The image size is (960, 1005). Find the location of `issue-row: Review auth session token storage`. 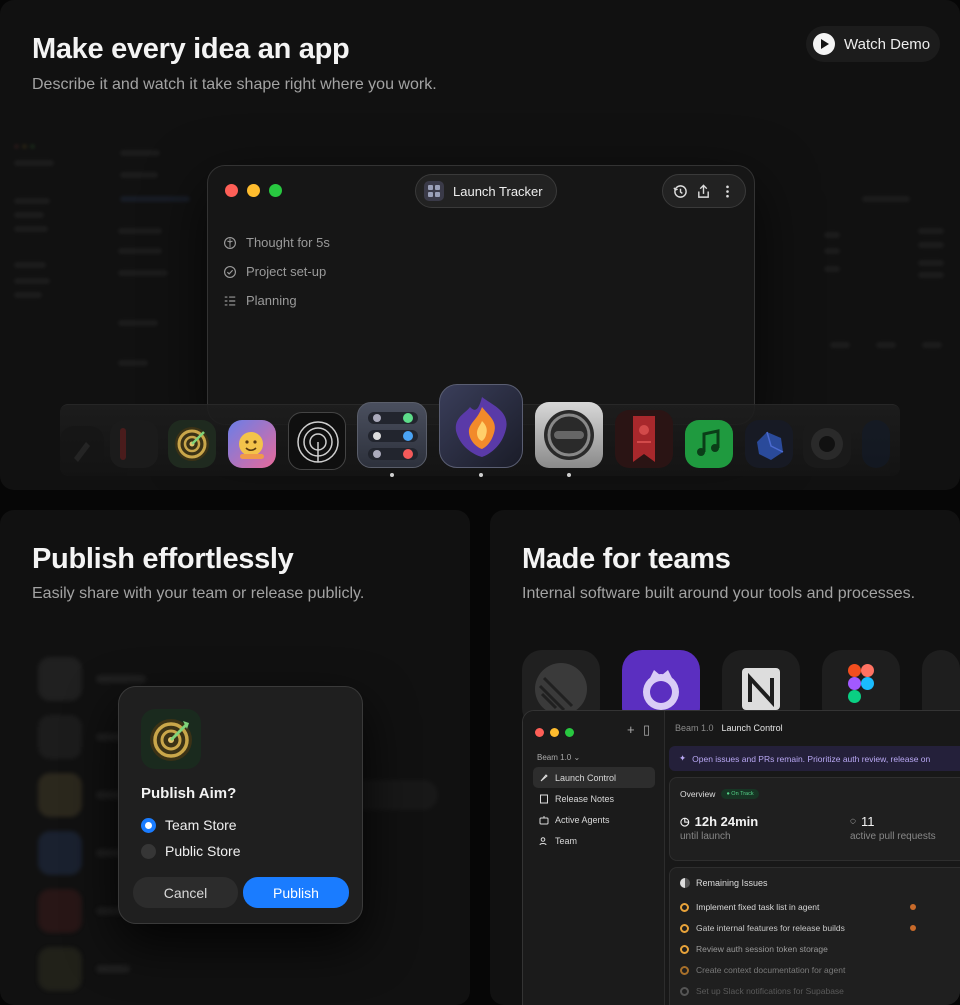

issue-row: Review auth session token storage is located at coordinates (805, 949).